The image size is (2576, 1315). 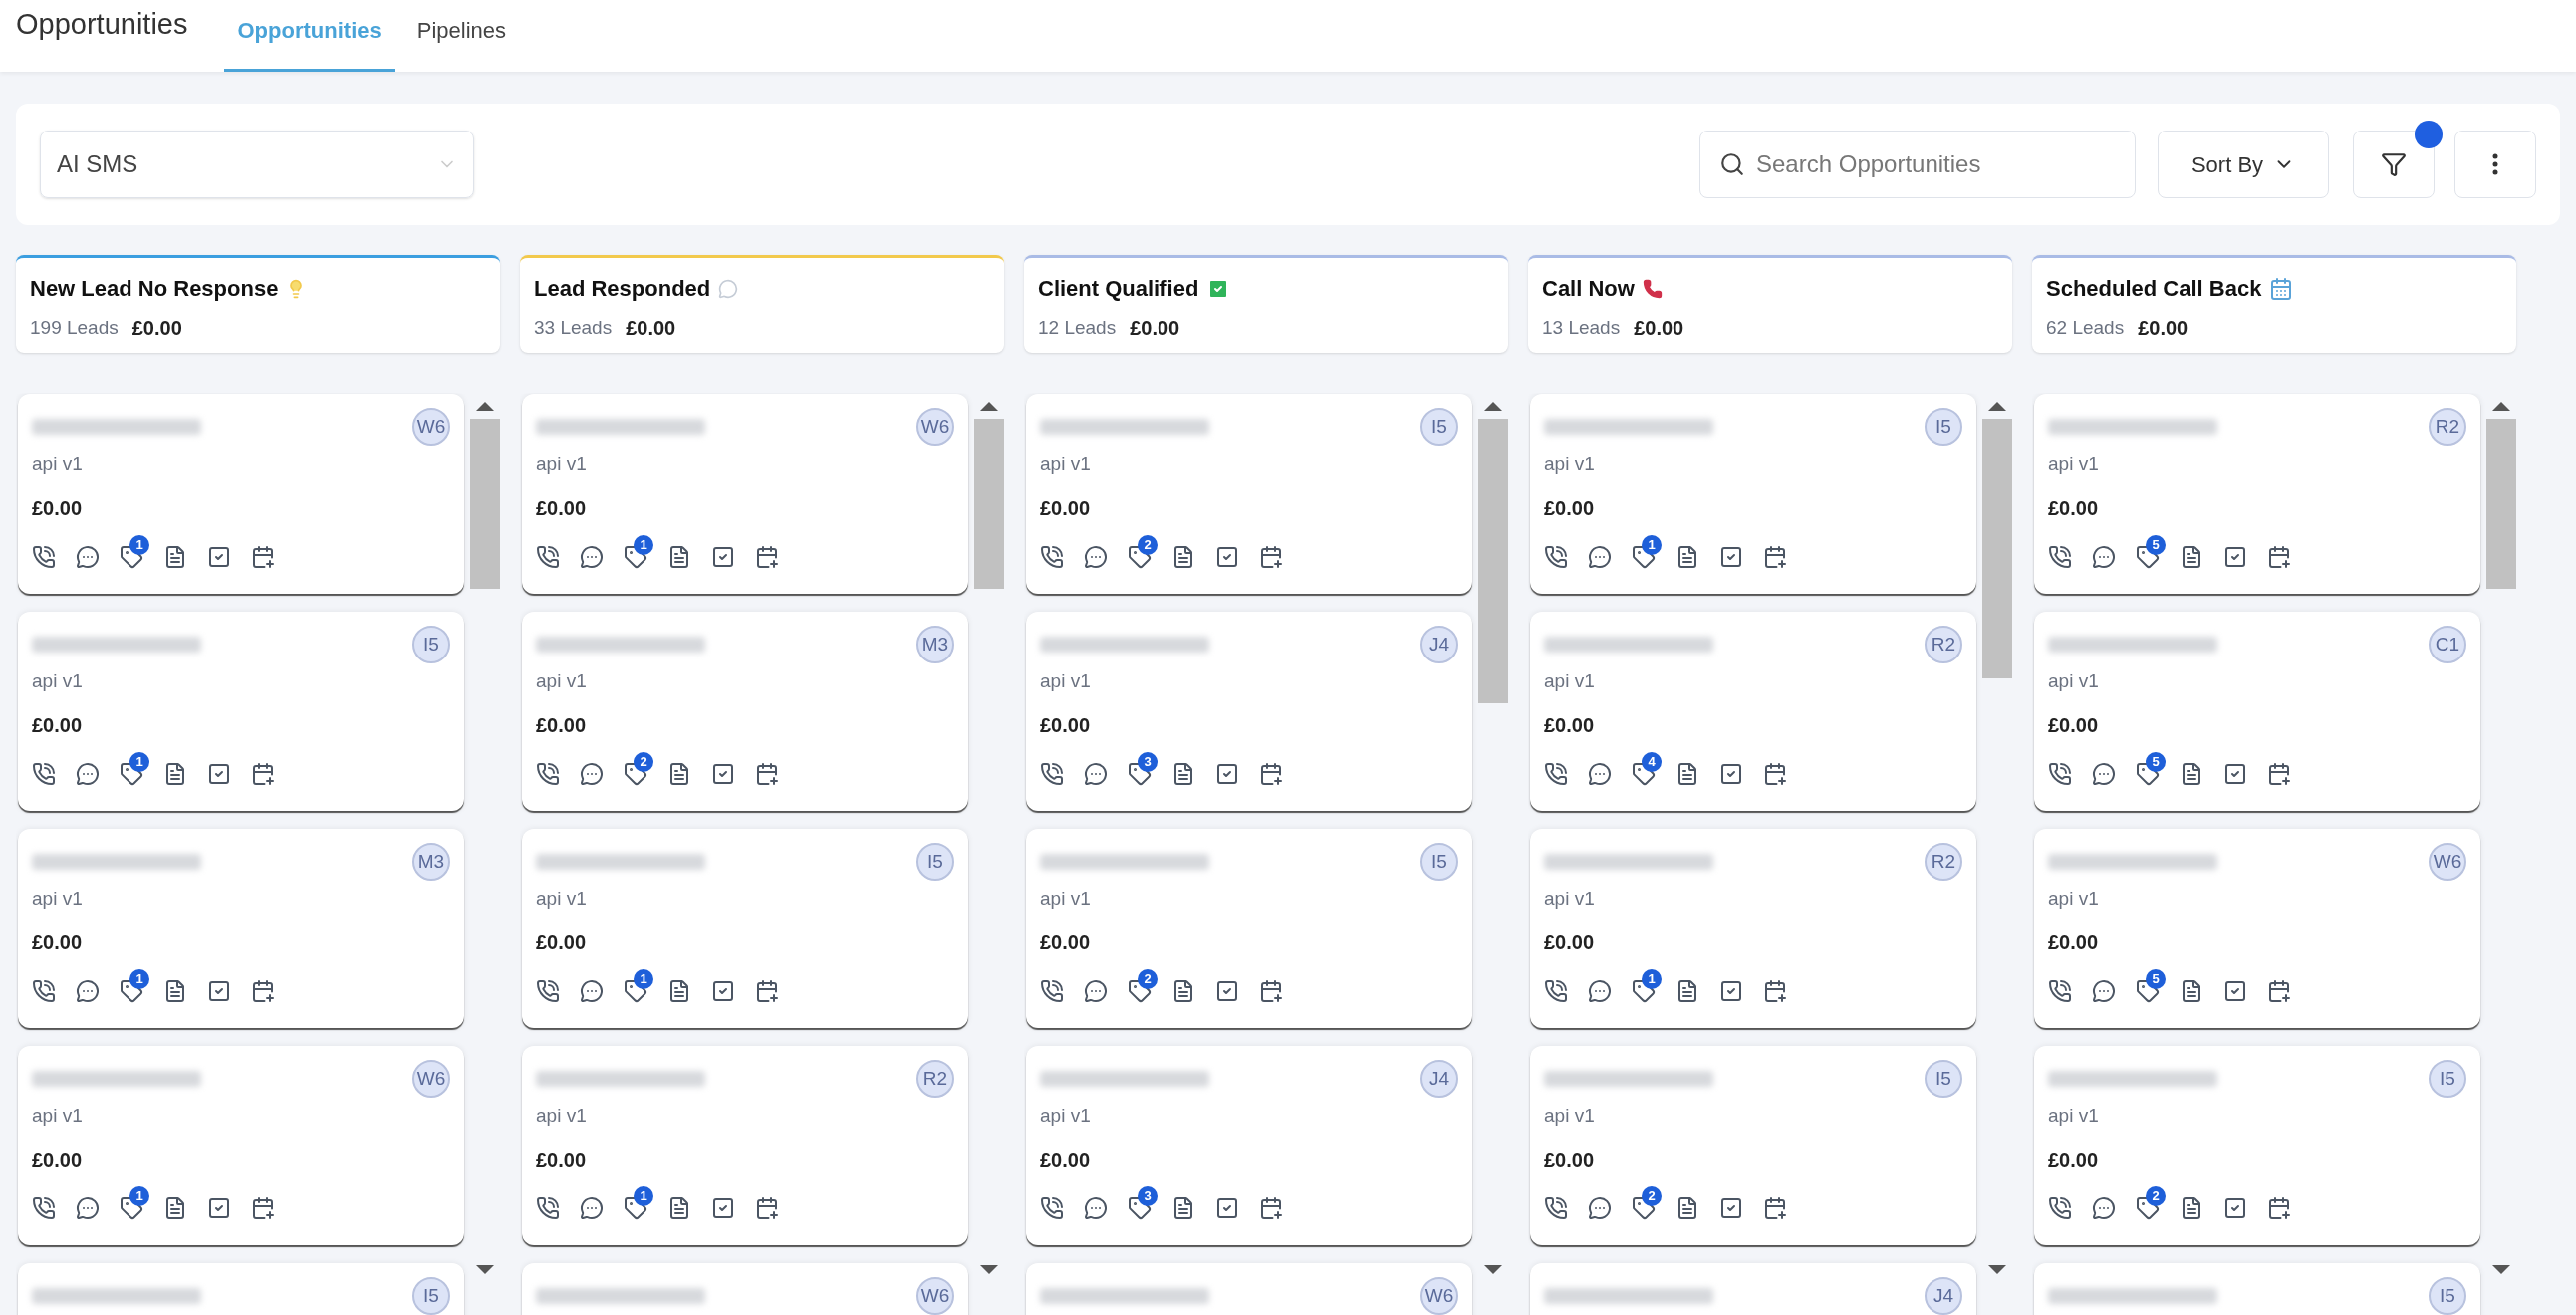 I want to click on opportunity-card: W6 api v1 £0.00 5, so click(x=2257, y=928).